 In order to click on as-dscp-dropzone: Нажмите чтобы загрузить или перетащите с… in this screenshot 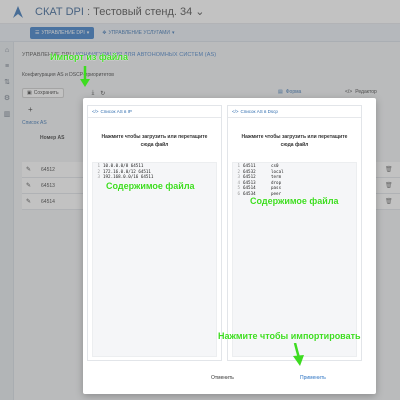, I will do `click(294, 141)`.